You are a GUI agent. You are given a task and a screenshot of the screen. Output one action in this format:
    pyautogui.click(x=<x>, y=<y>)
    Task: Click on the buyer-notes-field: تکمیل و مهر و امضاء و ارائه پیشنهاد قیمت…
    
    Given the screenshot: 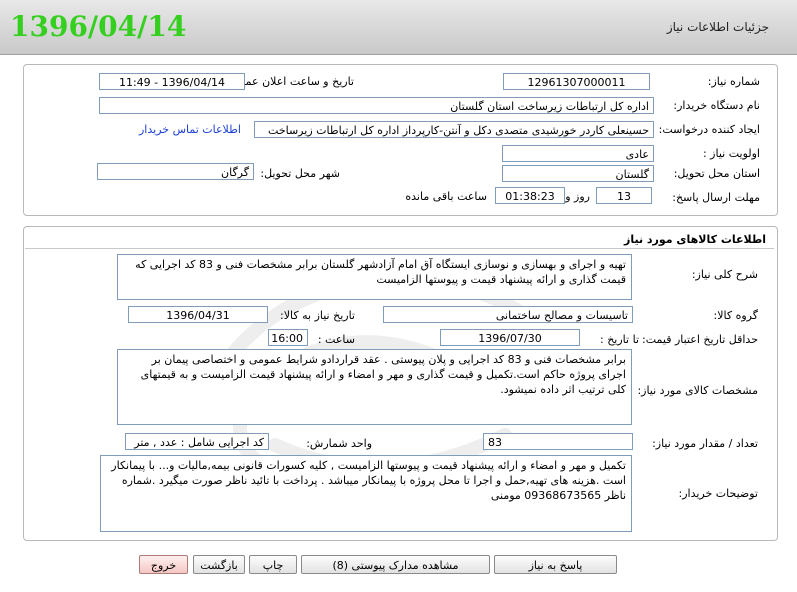 What is the action you would take?
    pyautogui.click(x=366, y=493)
    